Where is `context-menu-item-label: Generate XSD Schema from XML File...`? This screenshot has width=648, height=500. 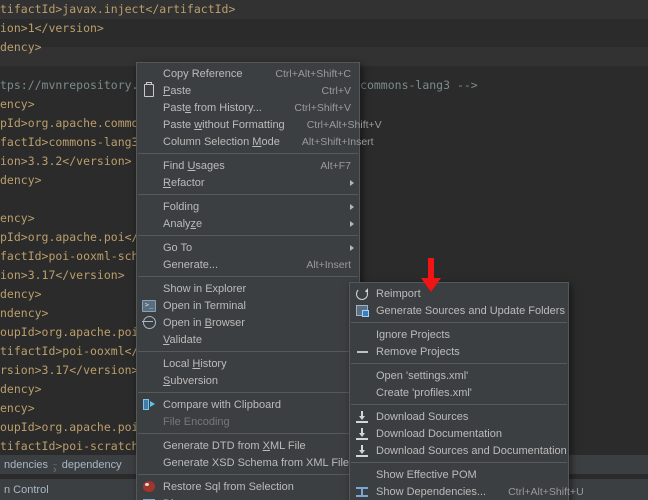
context-menu-item-label: Generate XSD Schema from XML File... is located at coordinates (261, 462).